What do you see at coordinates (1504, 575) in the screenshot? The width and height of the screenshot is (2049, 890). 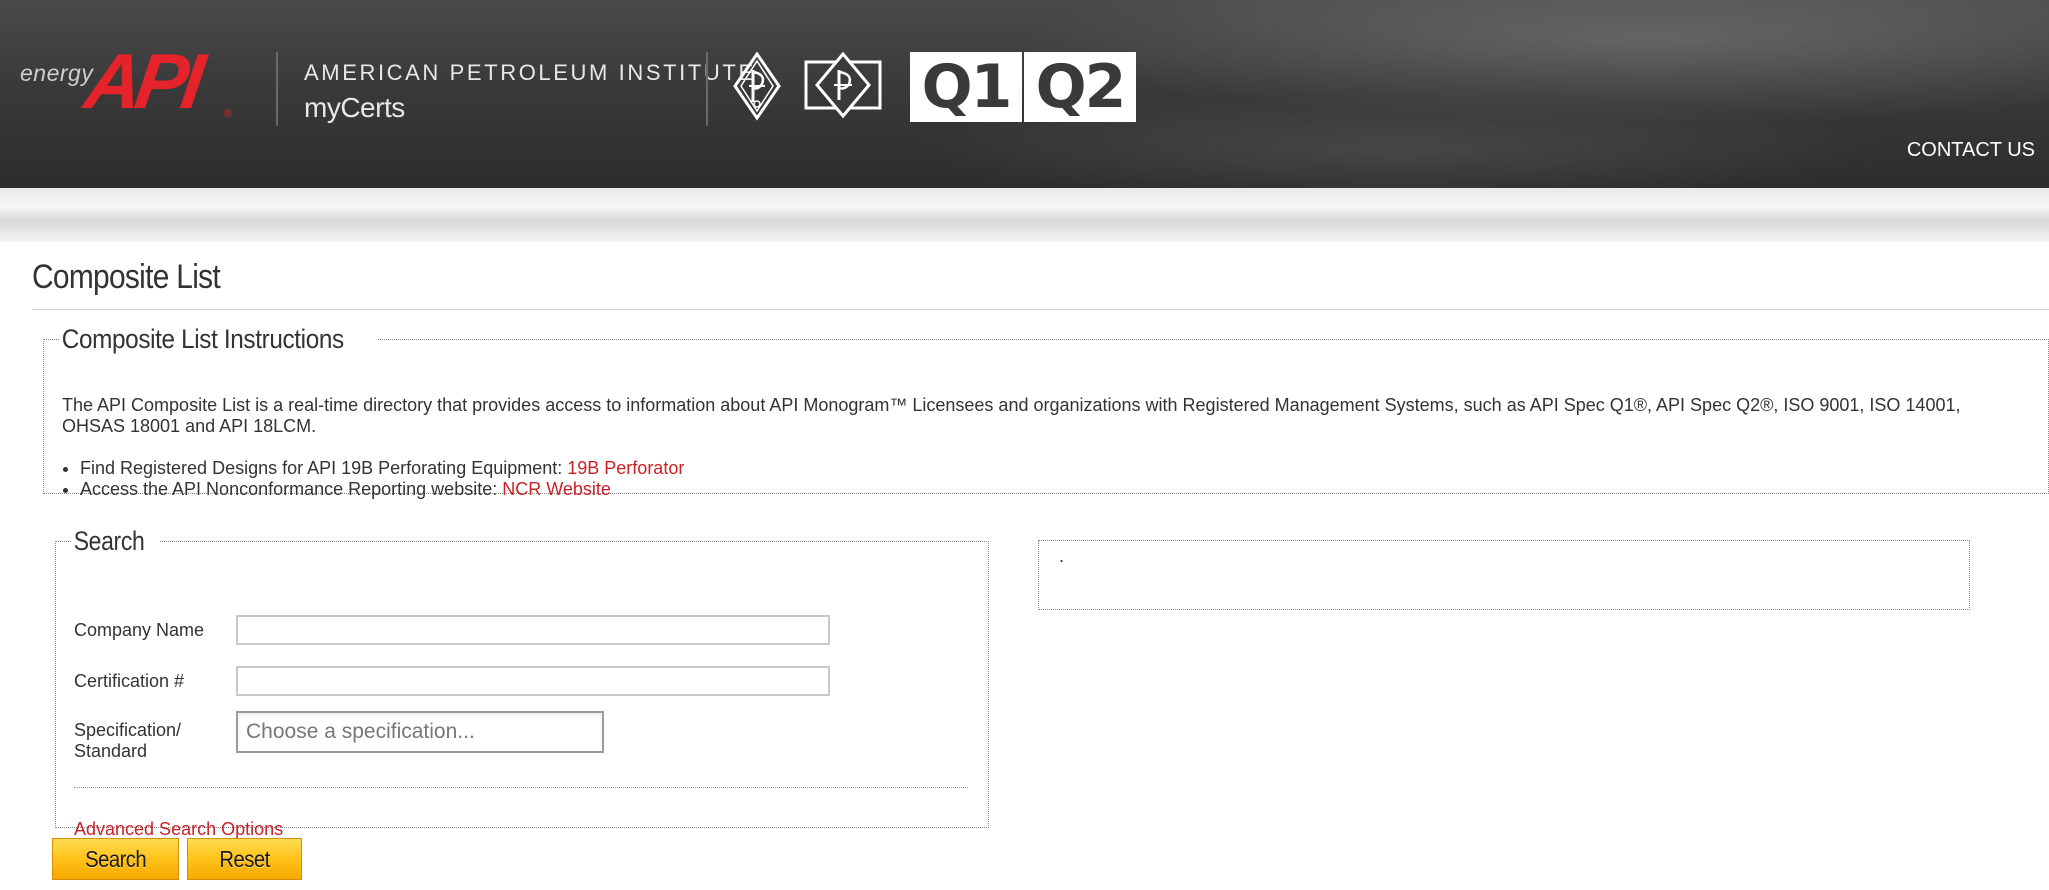 I see `results-panel: .` at bounding box center [1504, 575].